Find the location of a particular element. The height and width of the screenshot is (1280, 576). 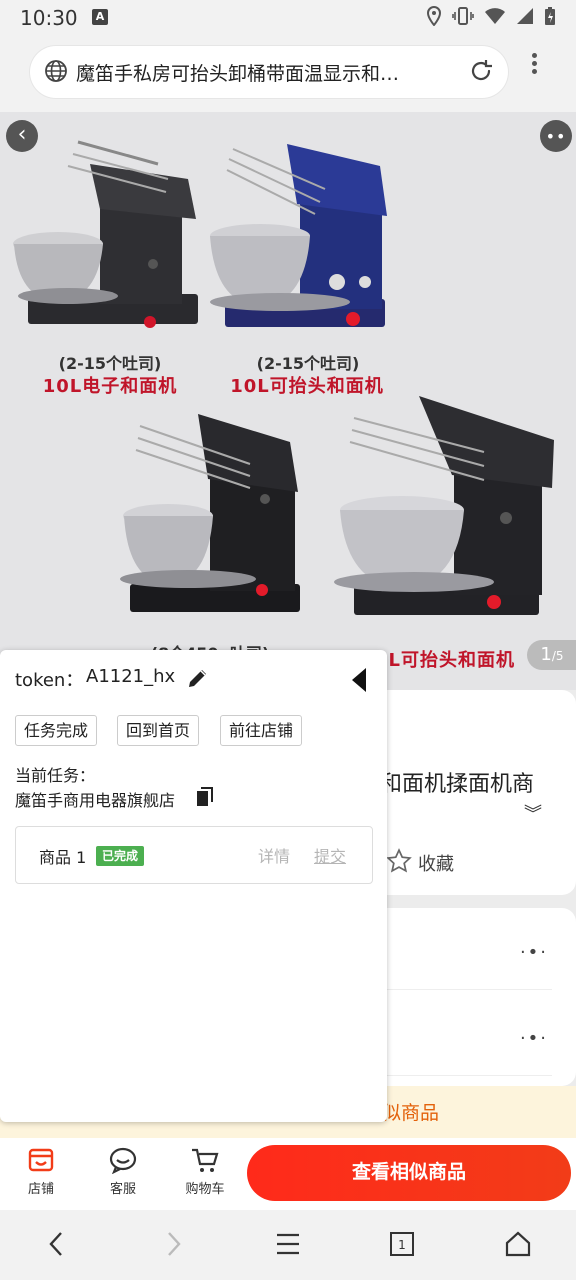

bottom-action-bar: 店铺 客服 购物车 查看相似商品 is located at coordinates (288, 1174).